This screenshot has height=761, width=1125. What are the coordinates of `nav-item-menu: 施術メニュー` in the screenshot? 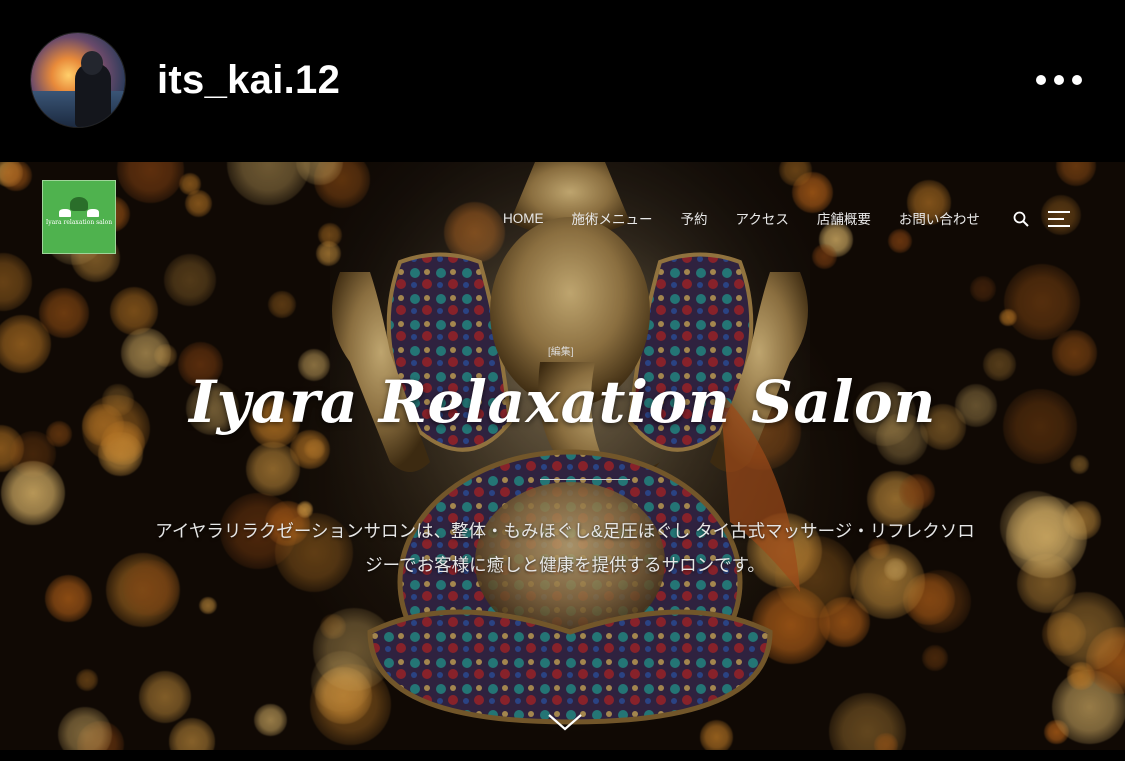 It's located at (612, 218).